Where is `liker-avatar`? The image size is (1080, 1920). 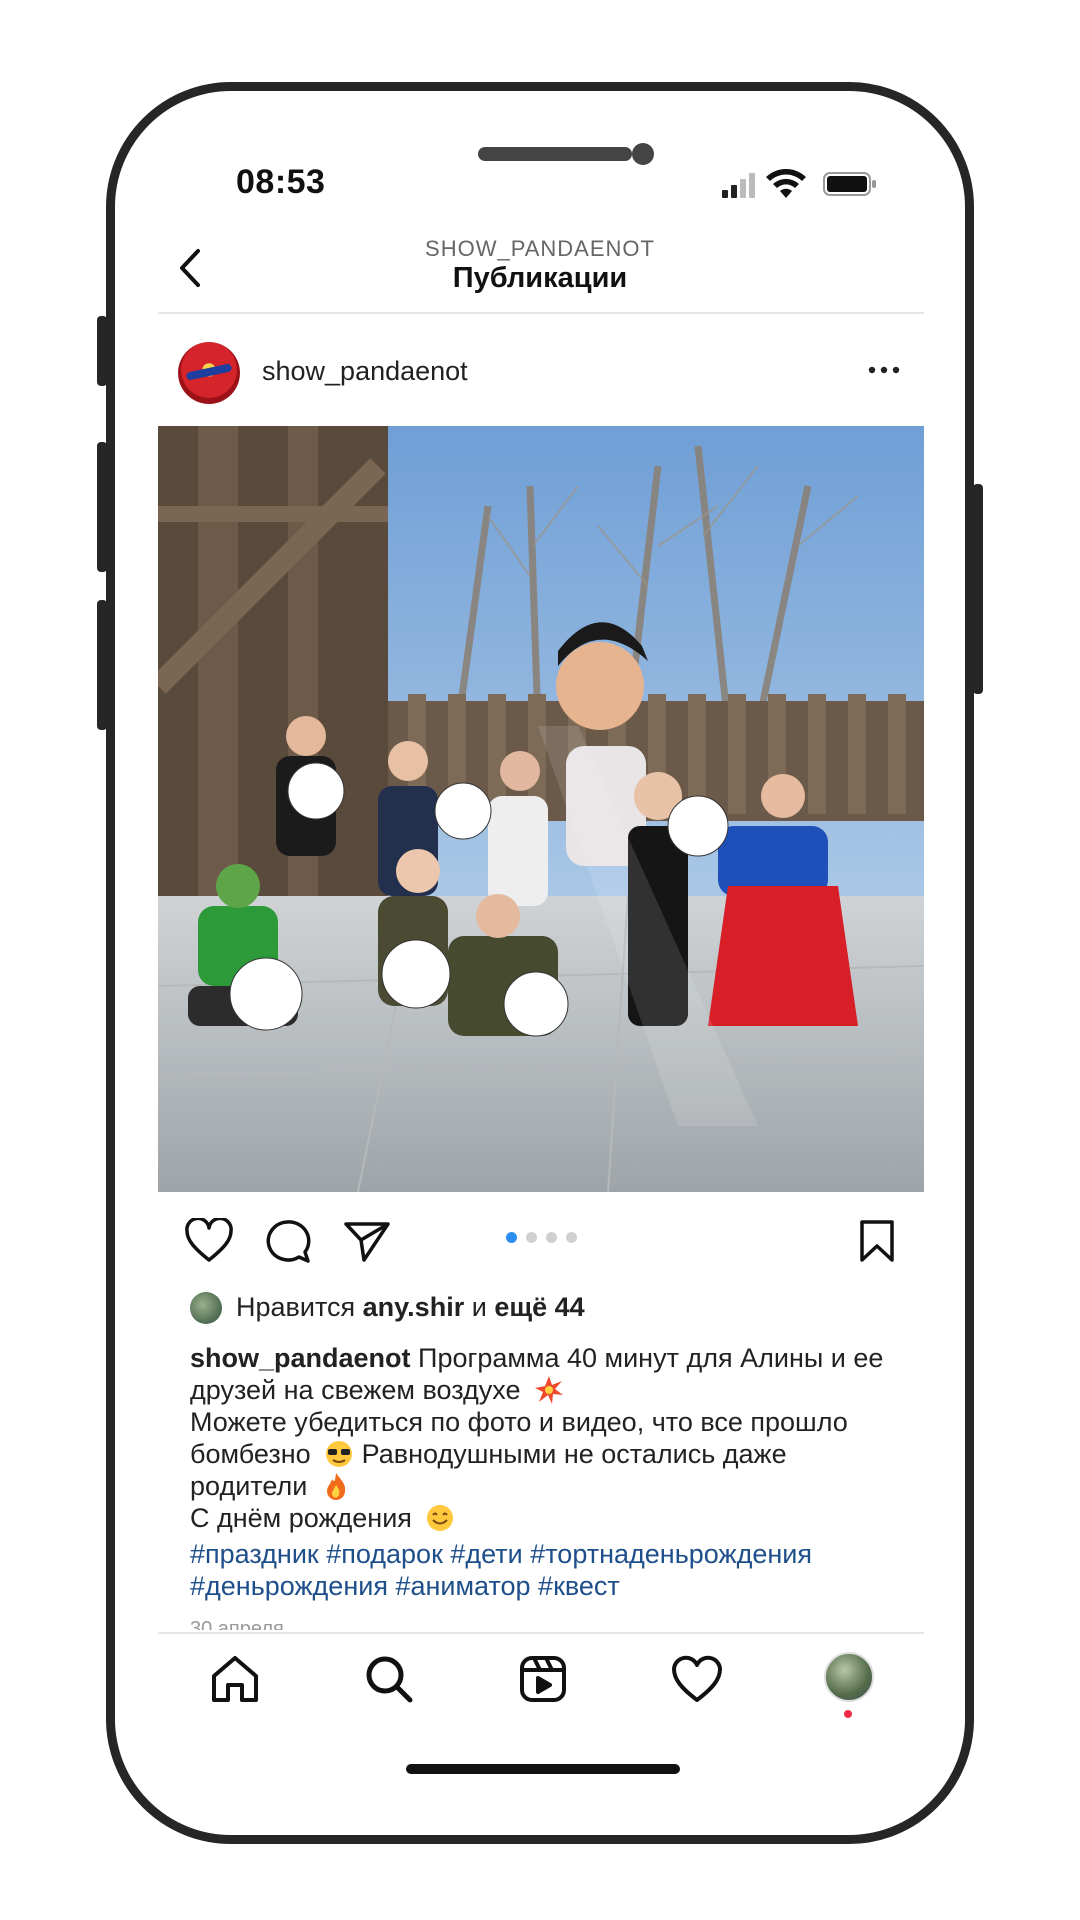 liker-avatar is located at coordinates (206, 1308).